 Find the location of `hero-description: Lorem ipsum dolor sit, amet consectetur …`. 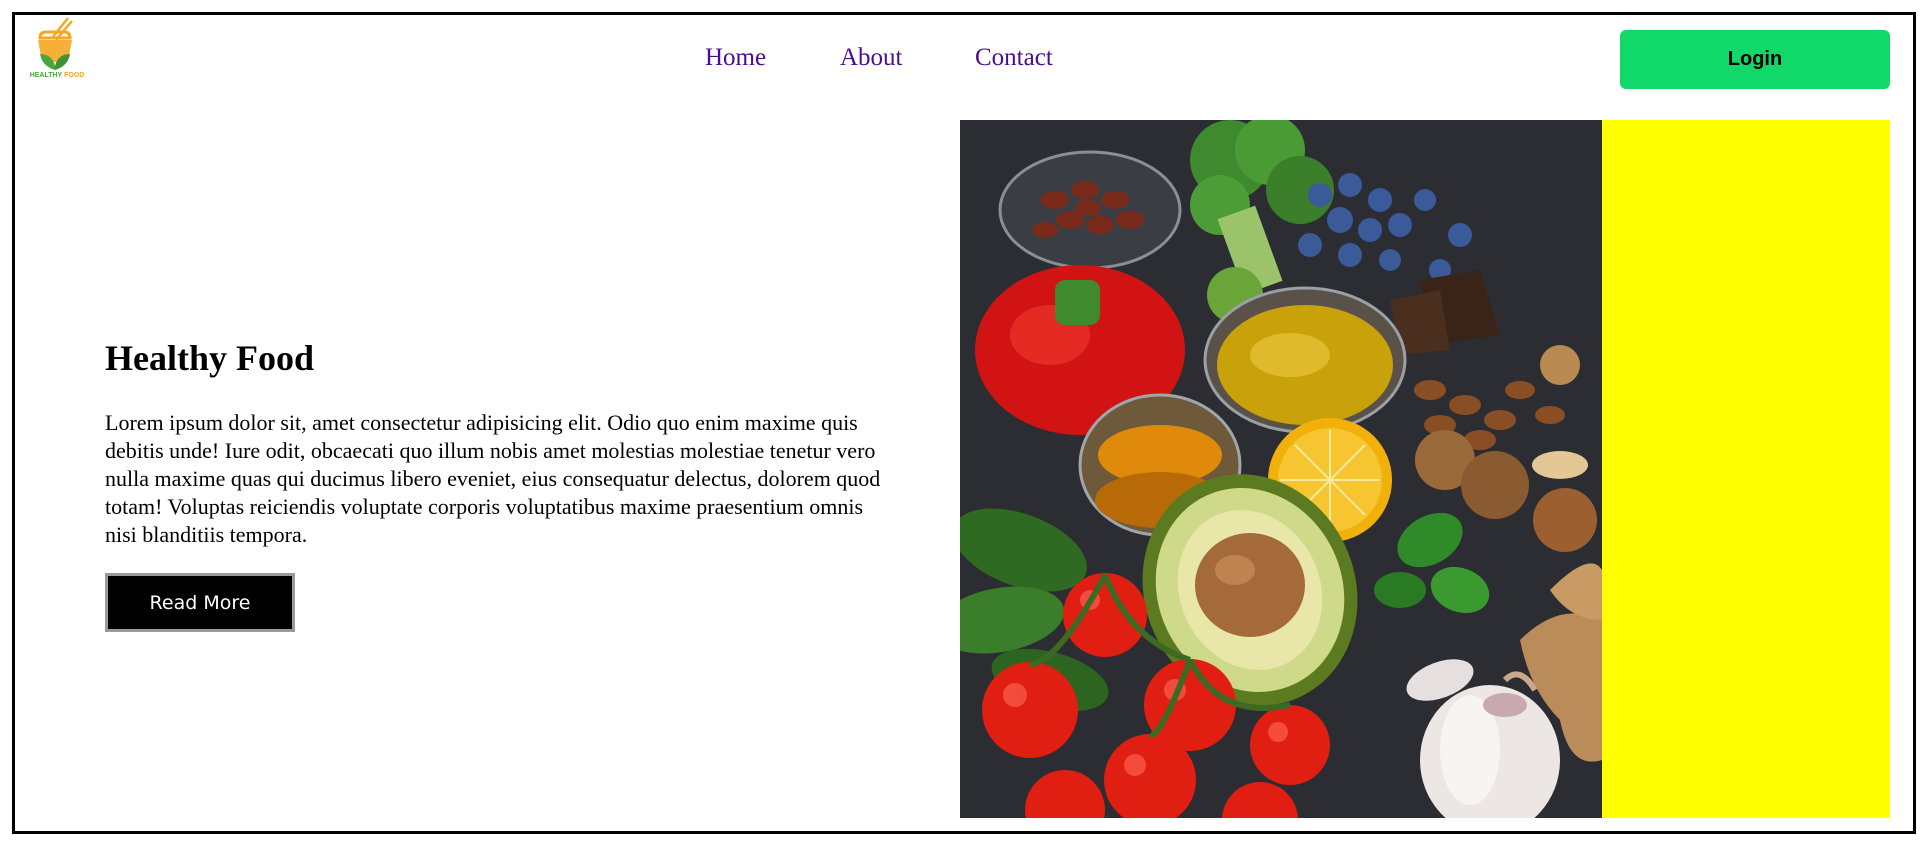

hero-description: Lorem ipsum dolor sit, amet consectetur … is located at coordinates (493, 478).